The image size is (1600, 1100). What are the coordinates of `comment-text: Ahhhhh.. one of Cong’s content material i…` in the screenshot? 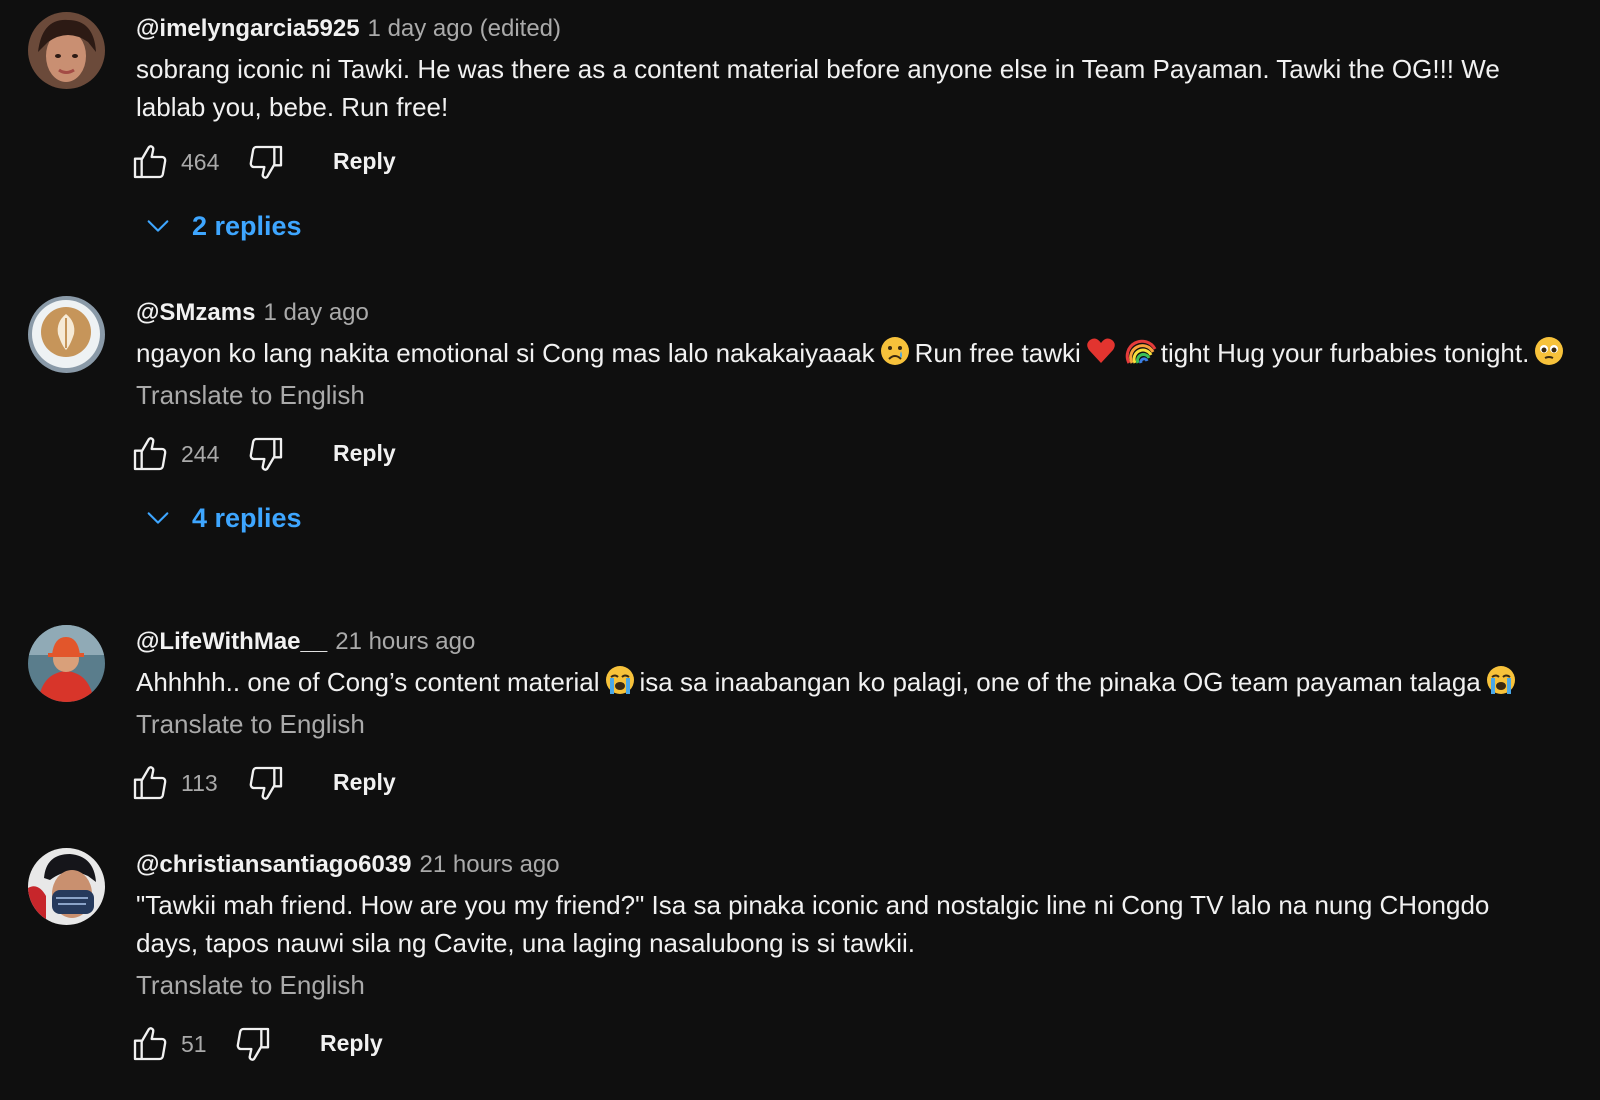 It's located at (866, 682).